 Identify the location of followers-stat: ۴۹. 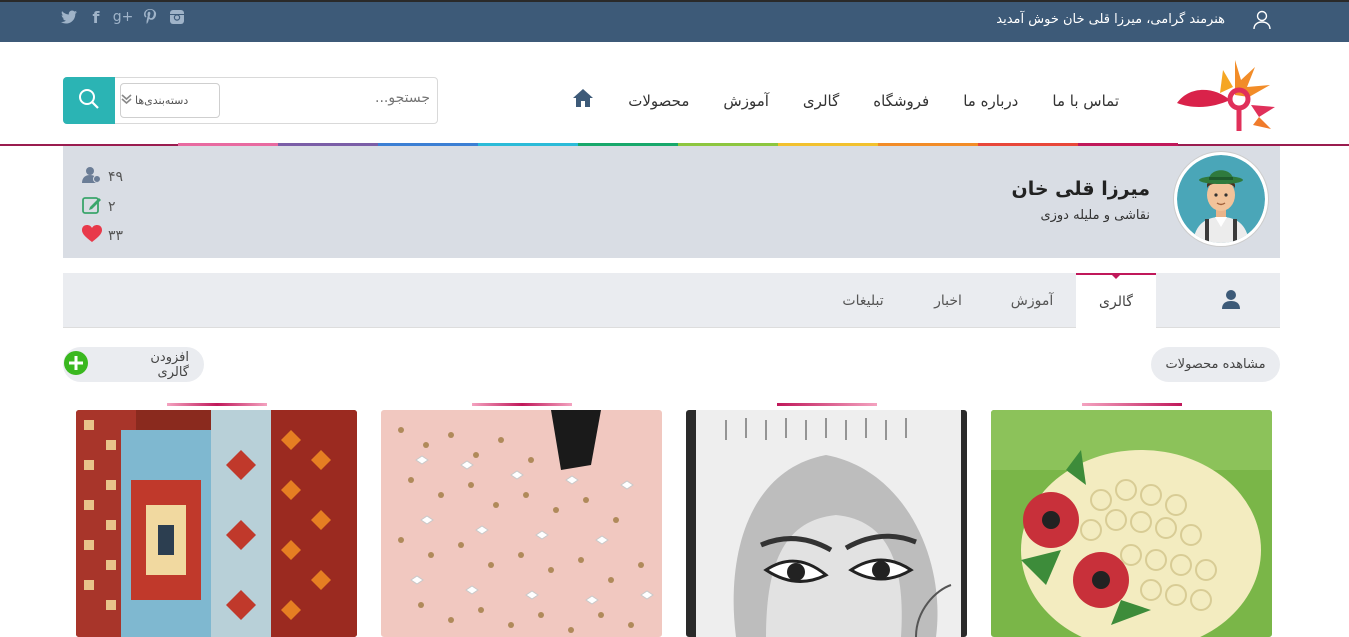
(102, 177).